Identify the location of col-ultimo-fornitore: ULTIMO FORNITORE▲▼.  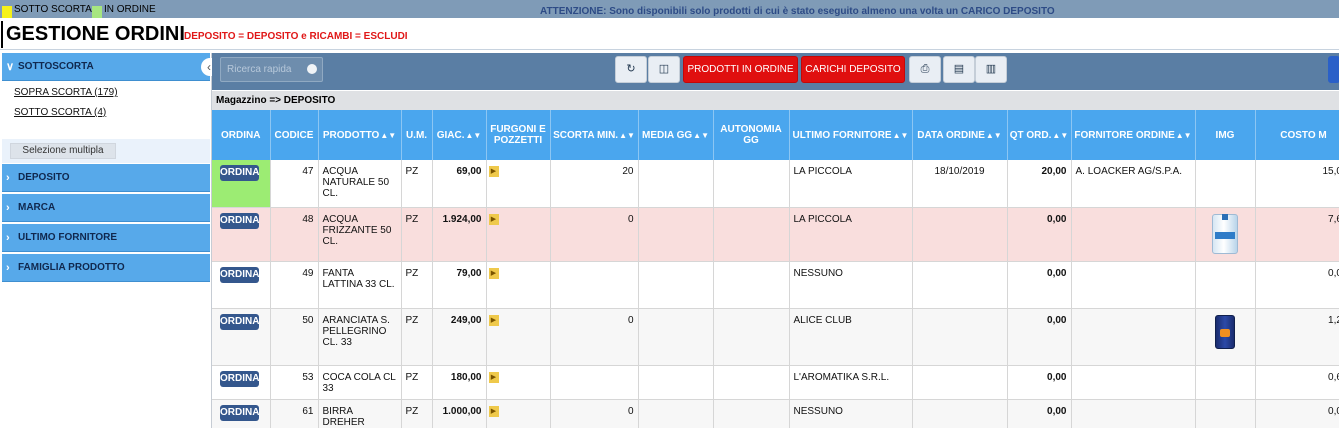
(851, 135).